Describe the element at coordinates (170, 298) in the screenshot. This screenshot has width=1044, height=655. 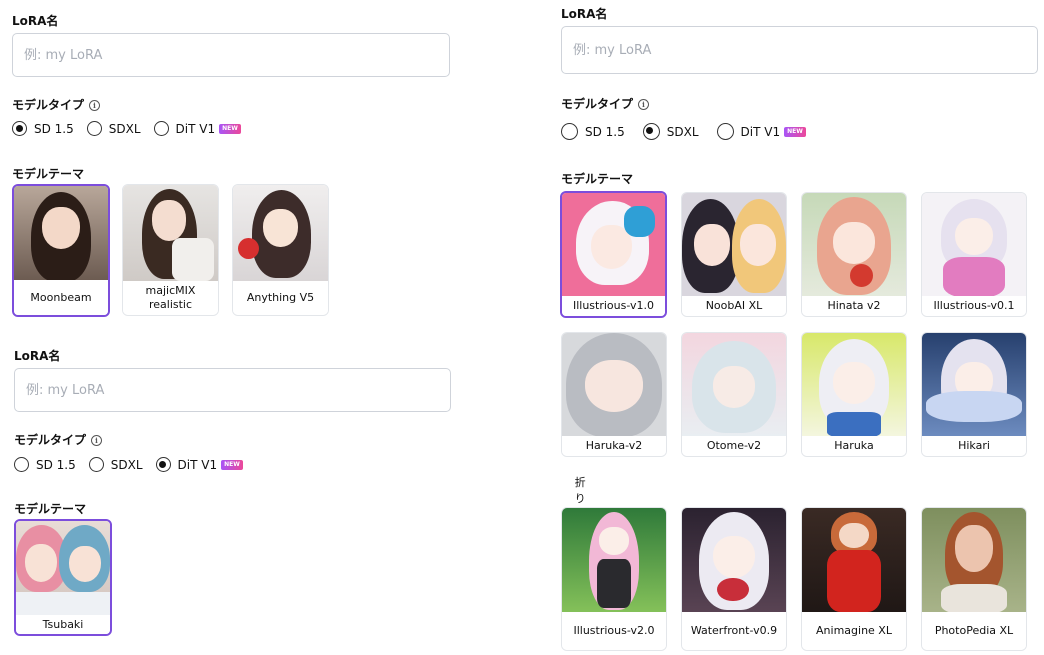
I see `theme-name: majicMIX realistic` at that location.